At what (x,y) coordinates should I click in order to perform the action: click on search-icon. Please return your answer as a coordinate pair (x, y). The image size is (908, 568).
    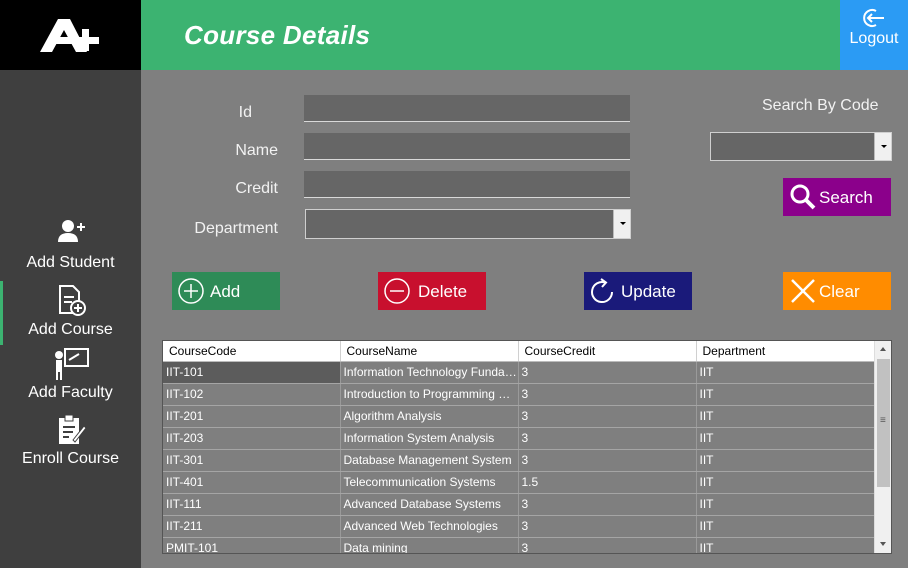
    Looking at the image, I should click on (803, 197).